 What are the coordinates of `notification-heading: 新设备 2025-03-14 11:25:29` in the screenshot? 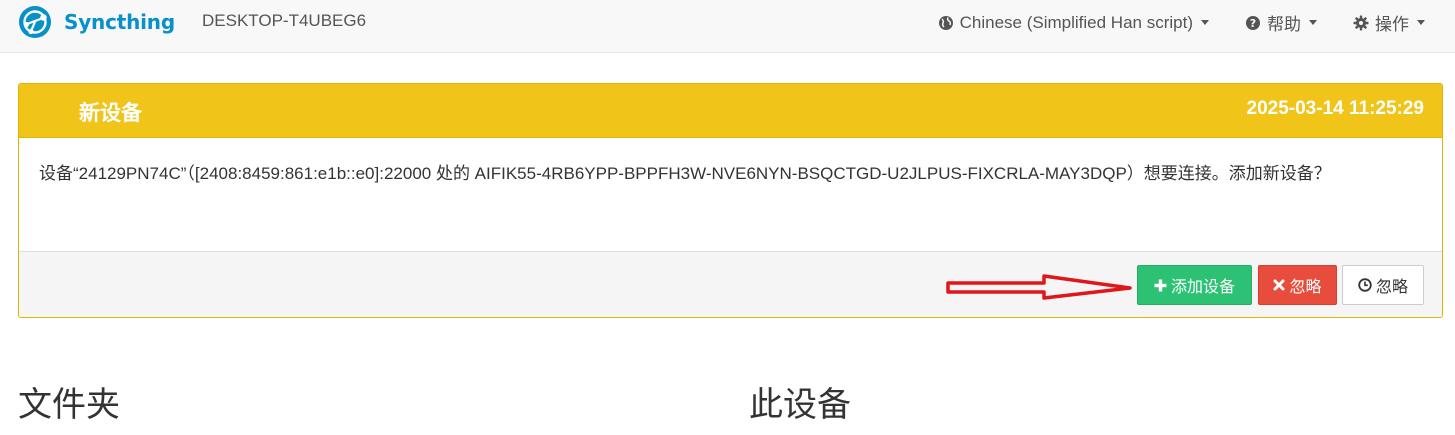 It's located at (730, 111).